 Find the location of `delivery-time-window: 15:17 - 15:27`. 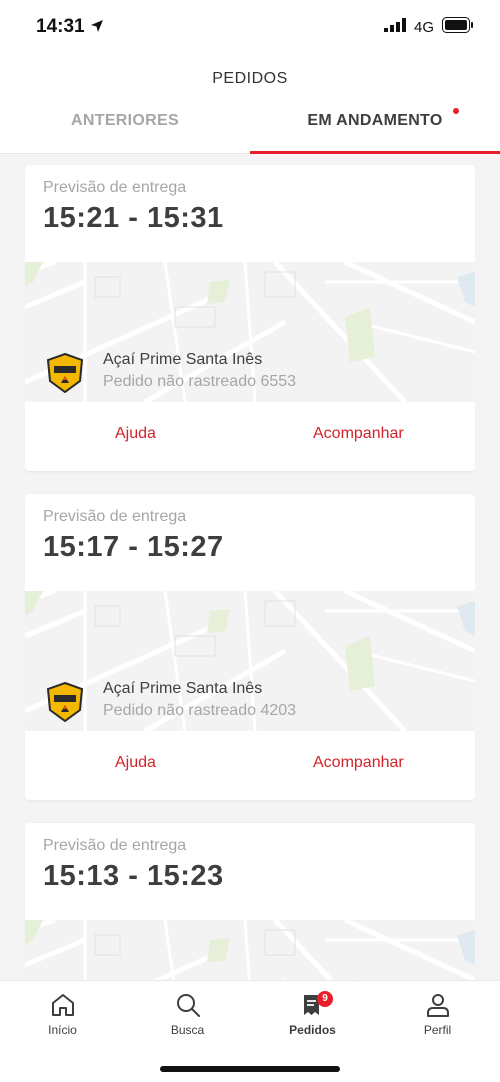

delivery-time-window: 15:17 - 15:27 is located at coordinates (133, 547).